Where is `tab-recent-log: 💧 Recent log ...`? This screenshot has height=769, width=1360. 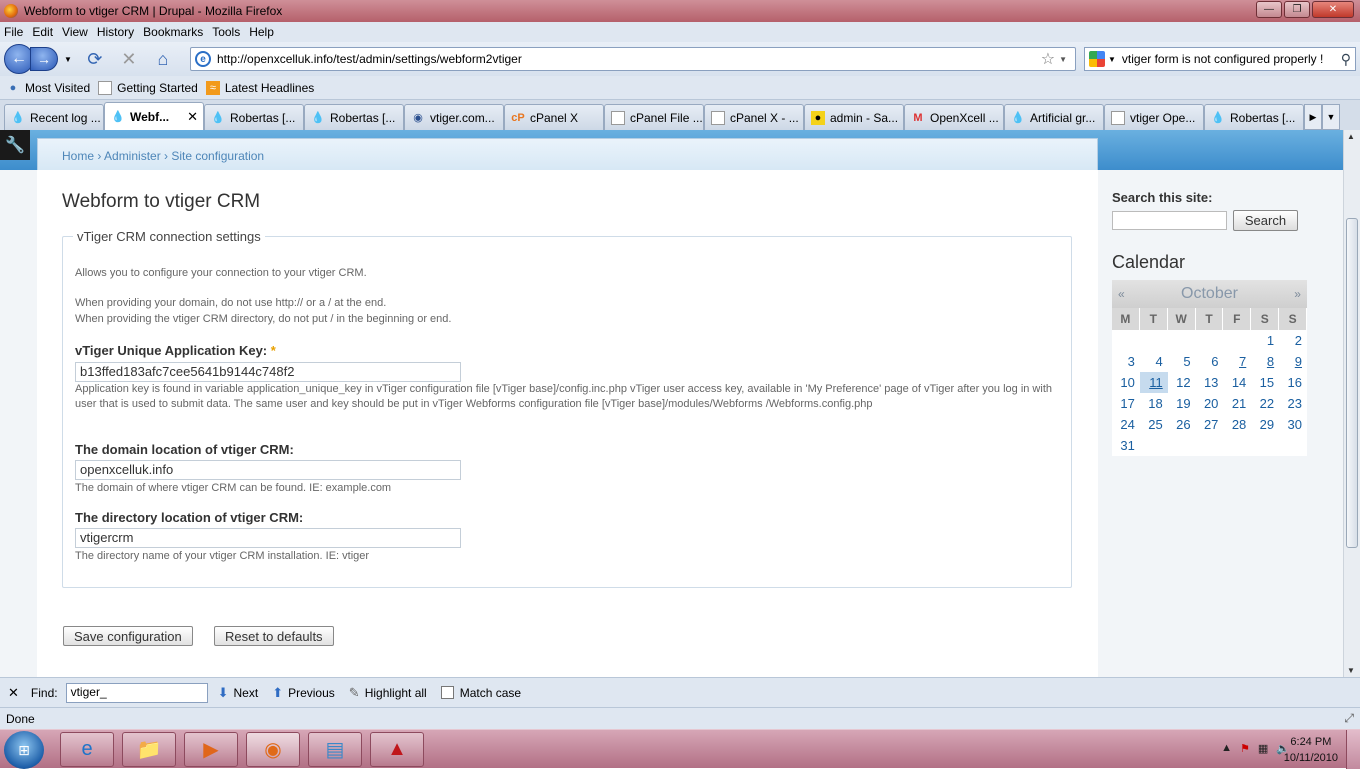
tab-recent-log: 💧 Recent log ... is located at coordinates (54, 117).